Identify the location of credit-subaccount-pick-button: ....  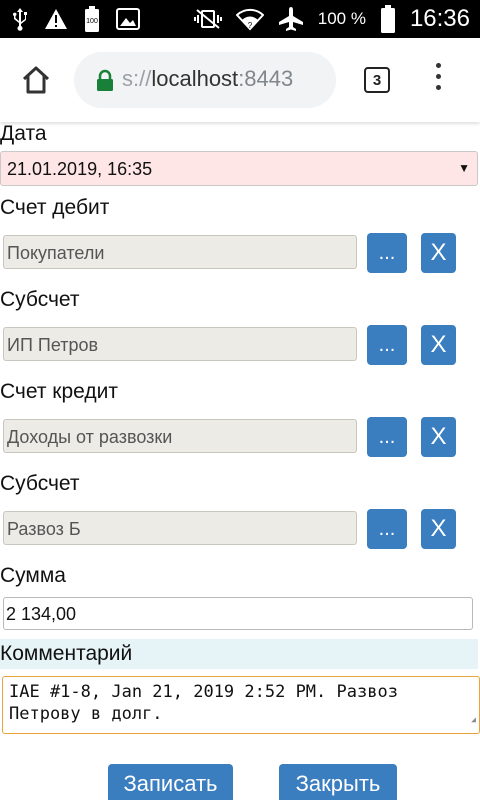
(387, 529).